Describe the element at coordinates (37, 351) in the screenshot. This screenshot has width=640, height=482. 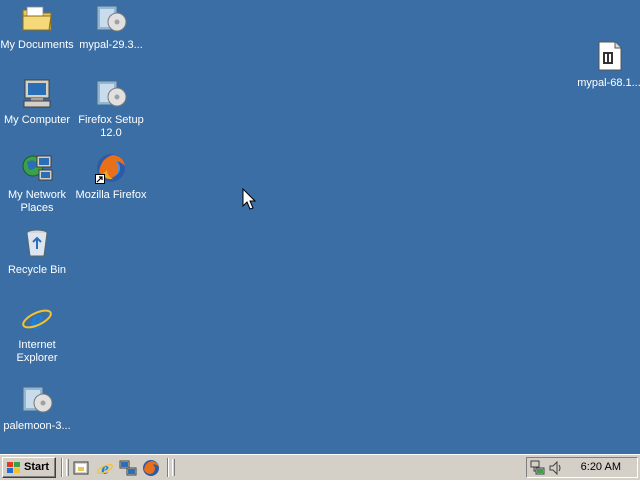
I see `icon-label: Internet Explorer` at that location.